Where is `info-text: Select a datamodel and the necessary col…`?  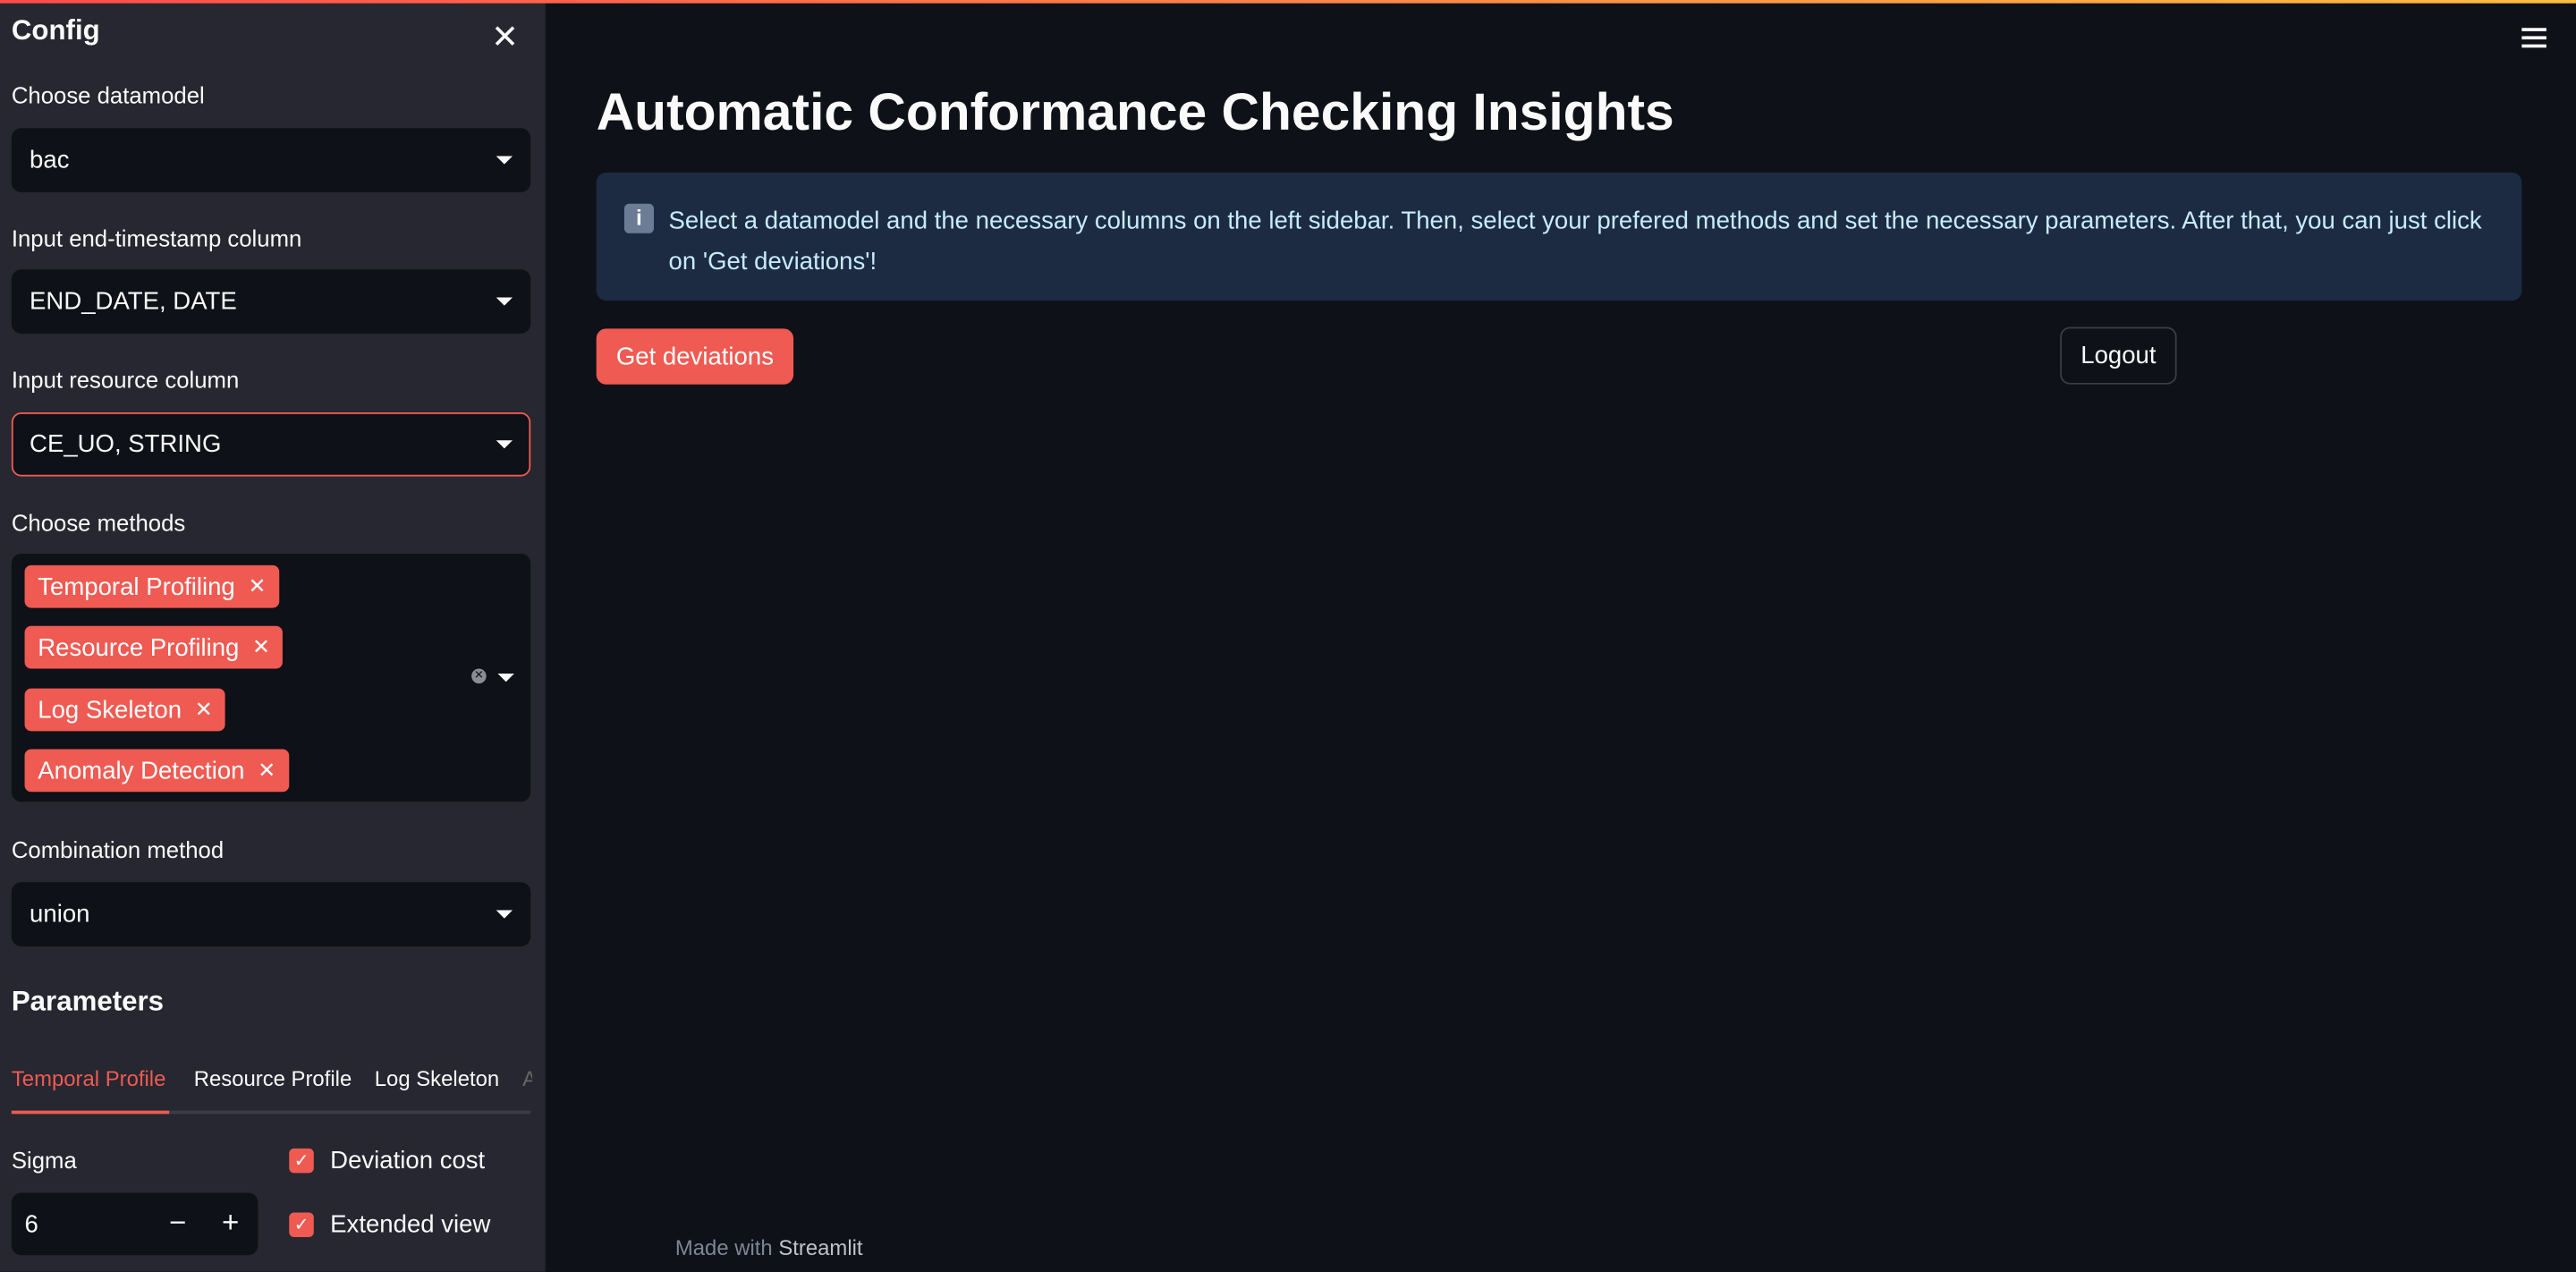
info-text: Select a datamodel and the necessary col… is located at coordinates (1575, 242).